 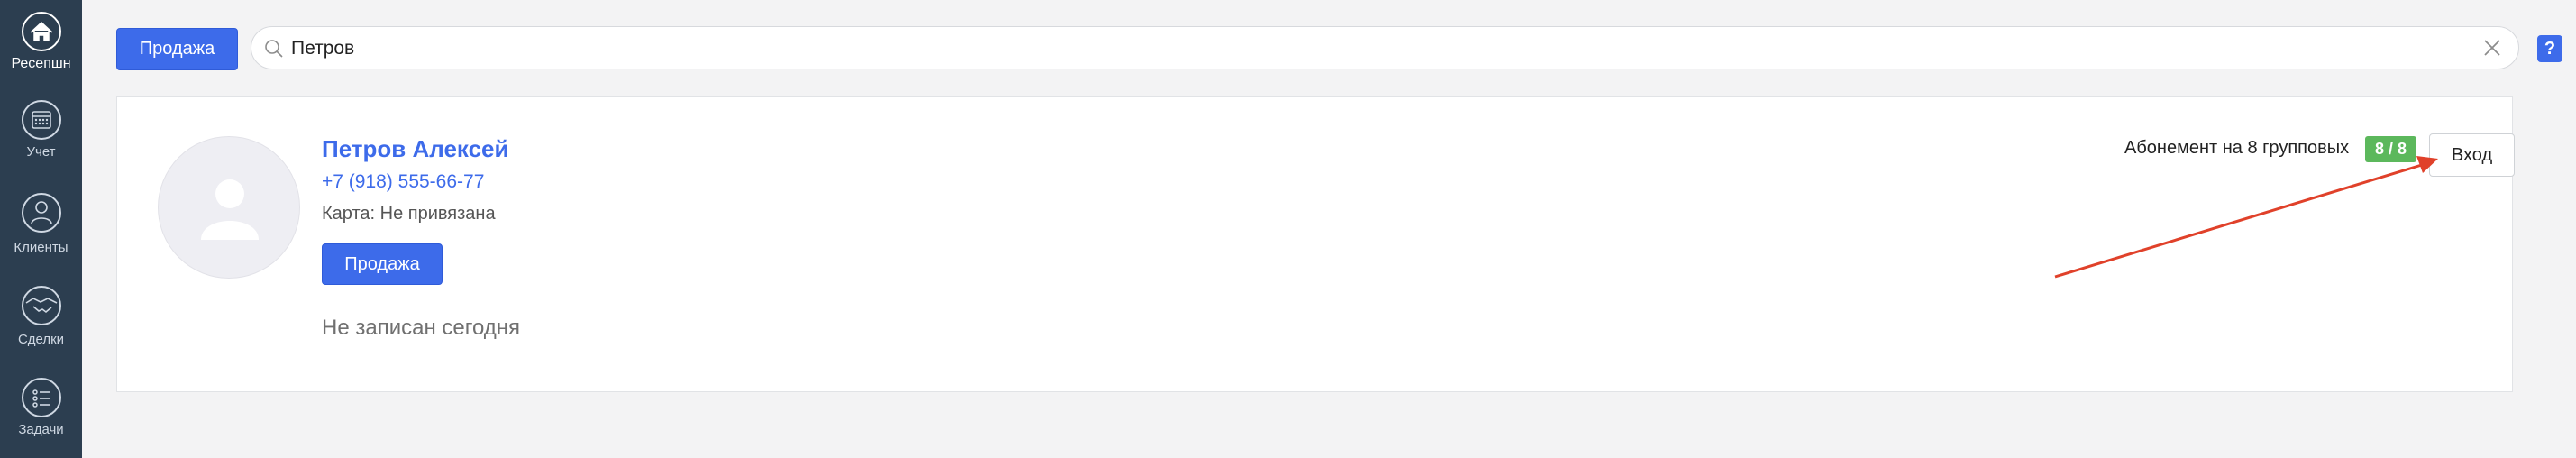 What do you see at coordinates (41, 31) in the screenshot?
I see `home-icon` at bounding box center [41, 31].